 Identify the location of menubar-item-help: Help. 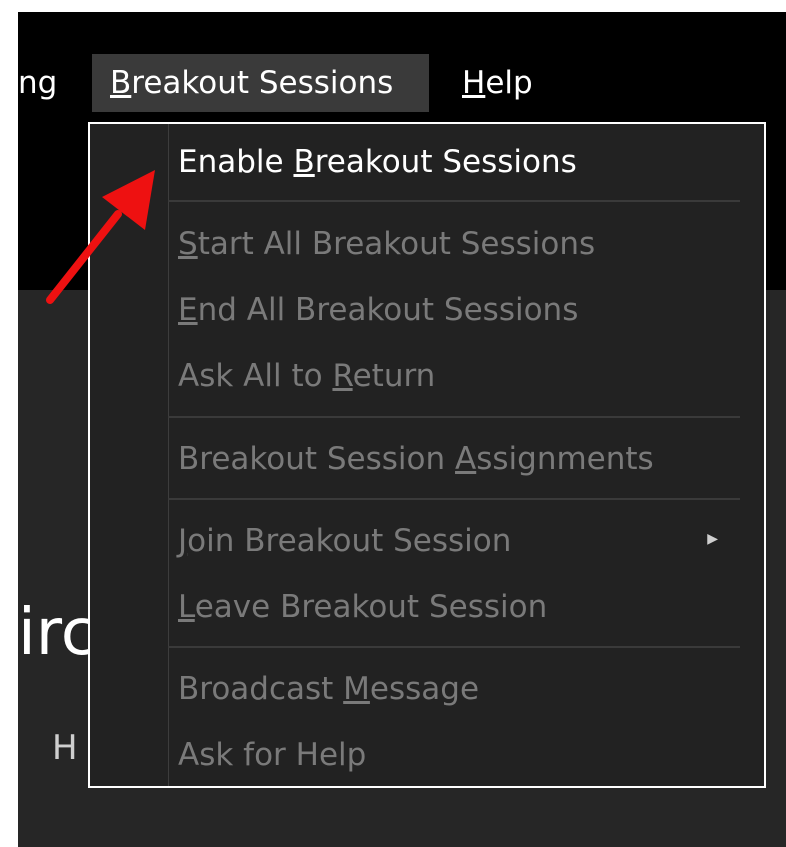
(497, 83).